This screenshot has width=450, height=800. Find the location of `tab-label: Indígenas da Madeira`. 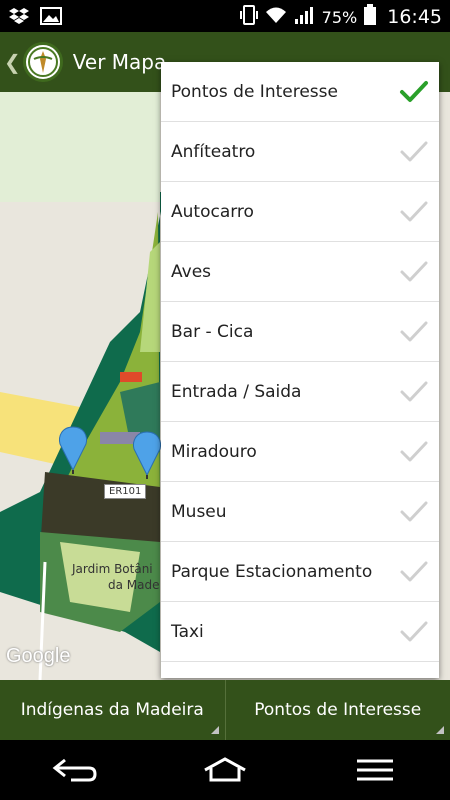

tab-label: Indígenas da Madeira is located at coordinates (112, 710).